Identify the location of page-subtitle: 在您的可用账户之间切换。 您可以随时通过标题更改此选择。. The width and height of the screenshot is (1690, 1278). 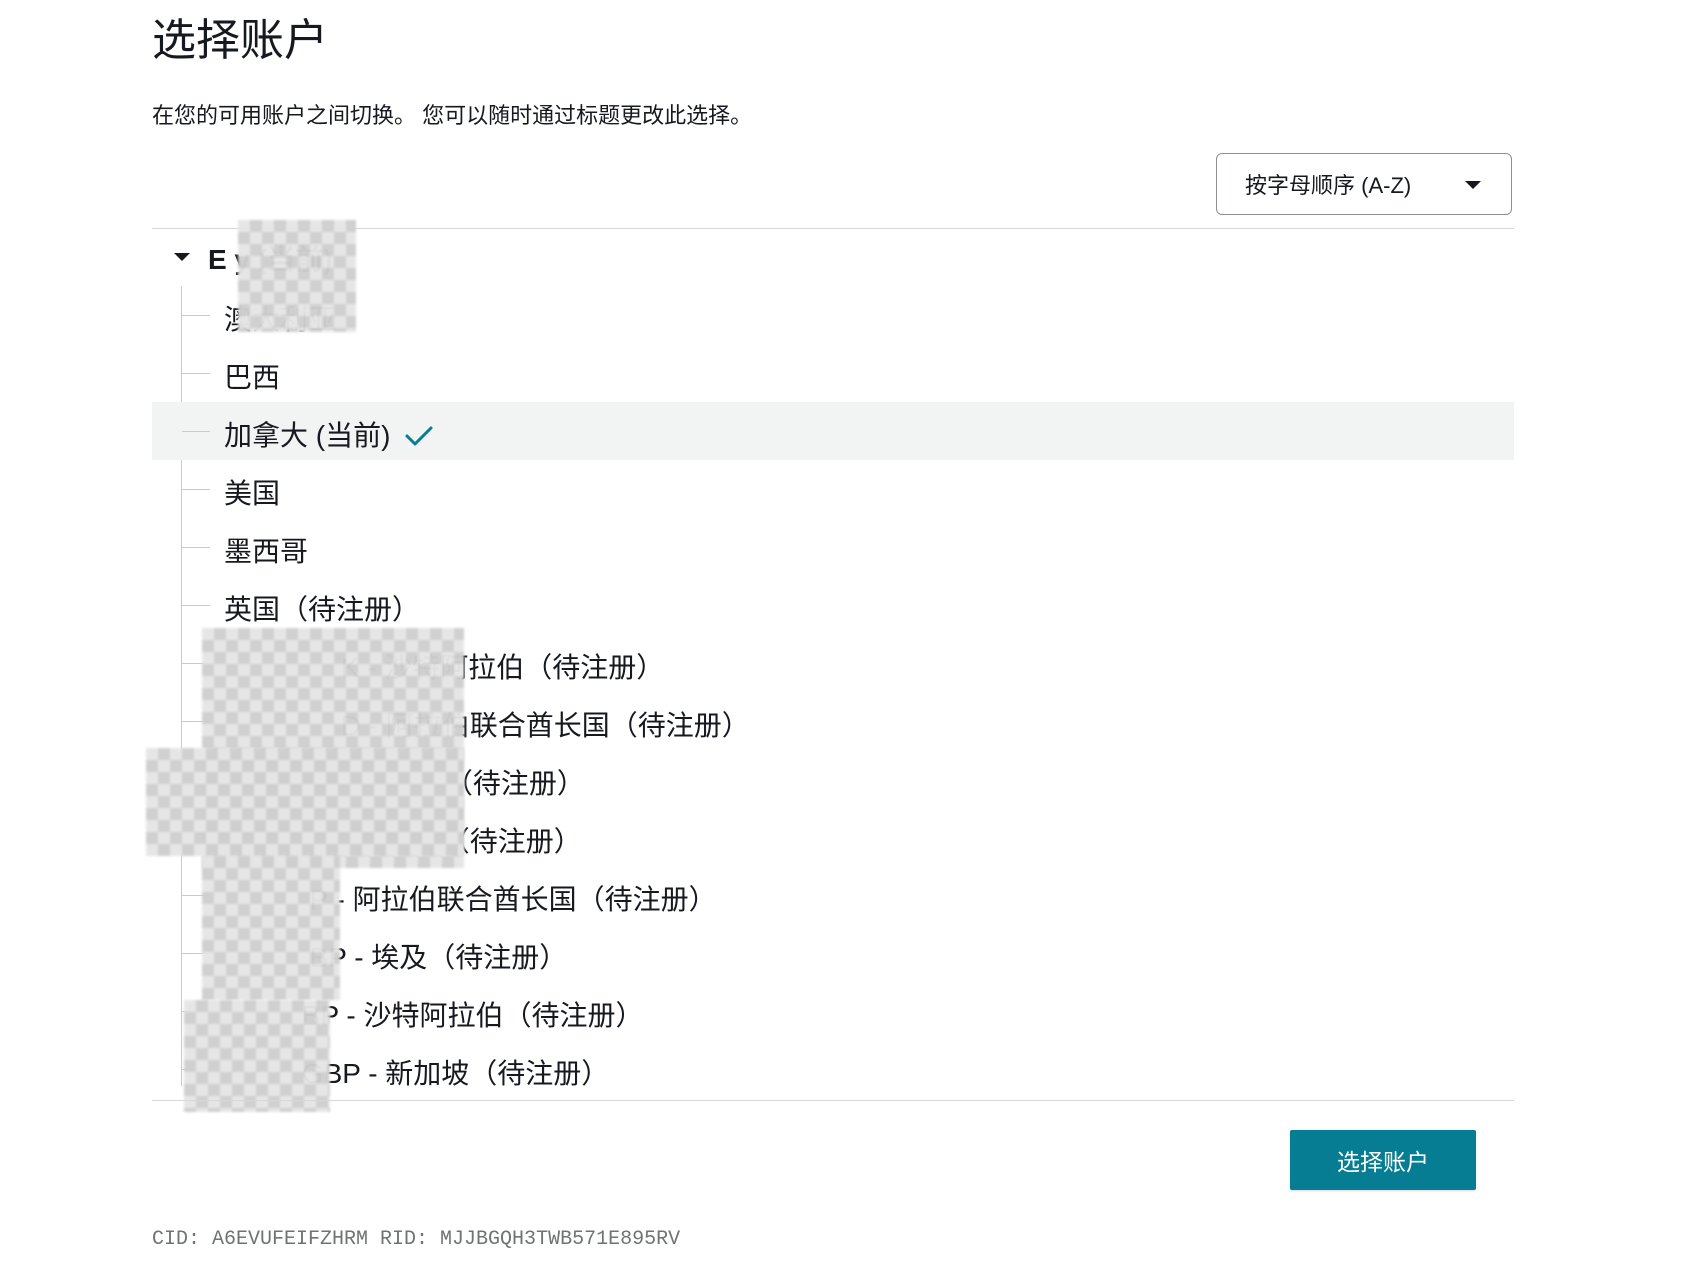
(452, 115).